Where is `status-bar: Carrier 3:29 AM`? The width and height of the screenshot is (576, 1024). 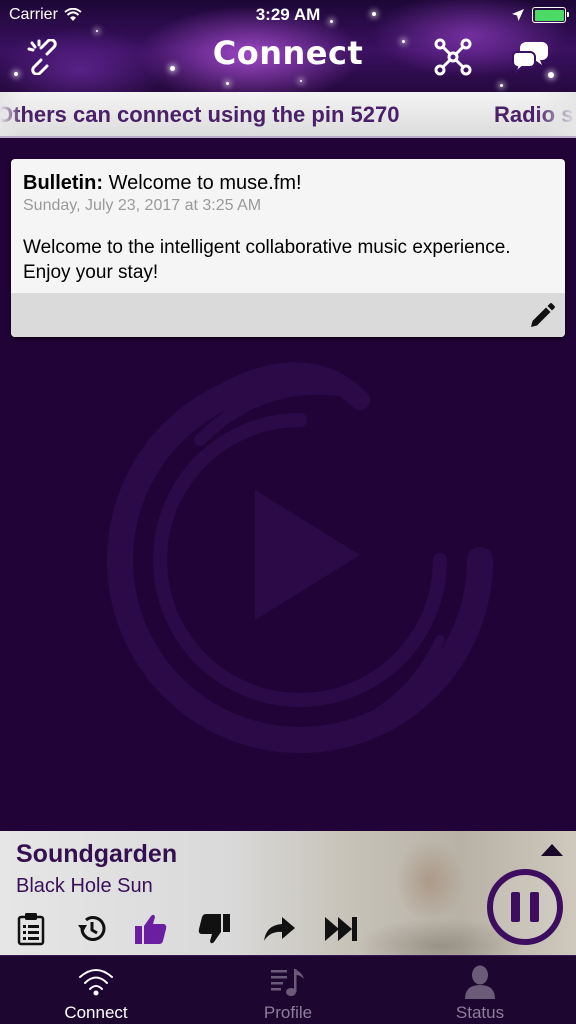
status-bar: Carrier 3:29 AM is located at coordinates (288, 15).